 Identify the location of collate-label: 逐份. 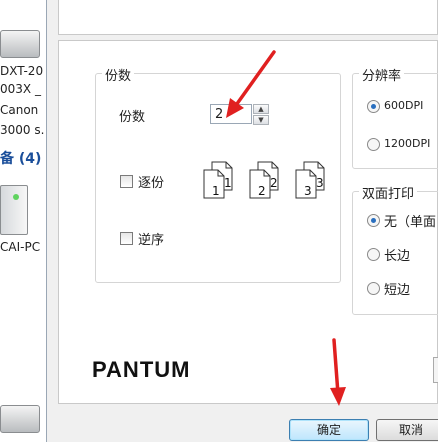
(151, 183).